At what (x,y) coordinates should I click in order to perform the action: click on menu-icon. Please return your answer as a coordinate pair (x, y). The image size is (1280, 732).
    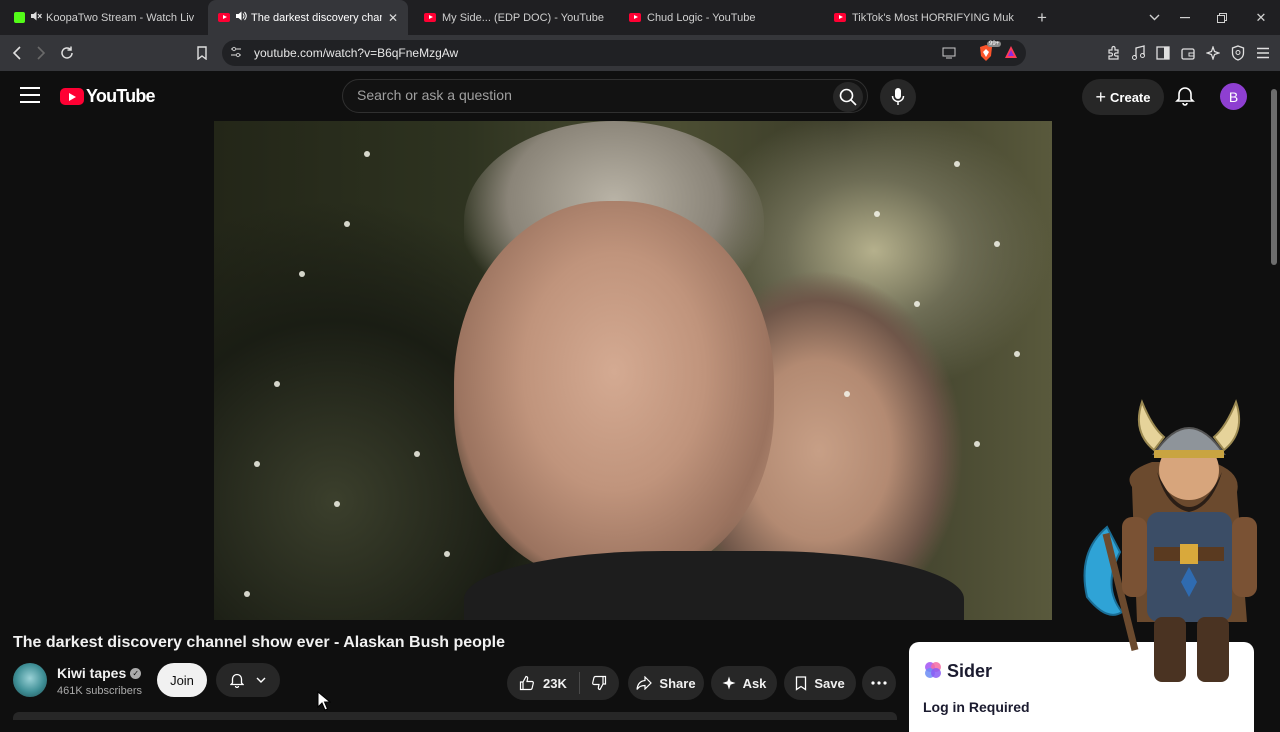
    Looking at the image, I should click on (1263, 53).